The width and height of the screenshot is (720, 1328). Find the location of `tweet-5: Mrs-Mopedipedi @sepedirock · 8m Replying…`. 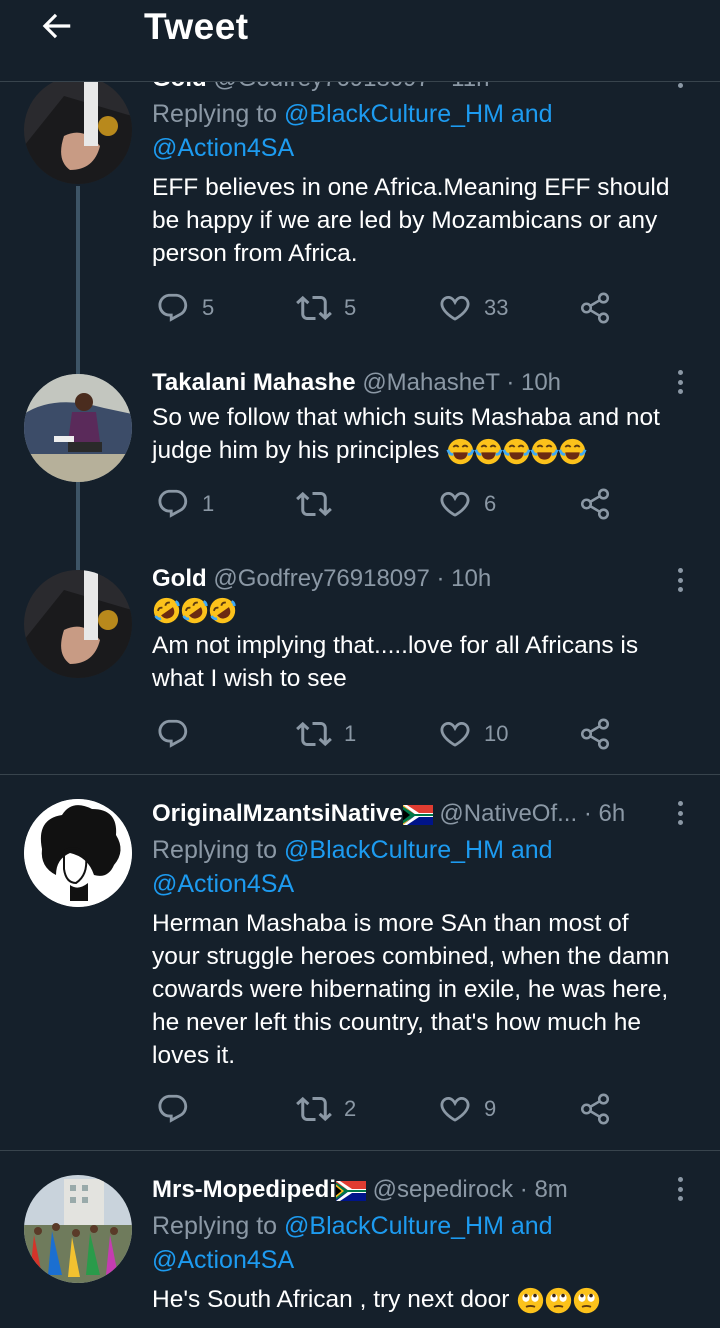

tweet-5: Mrs-Mopedipedi @sepedirock · 8m Replying… is located at coordinates (360, 1239).